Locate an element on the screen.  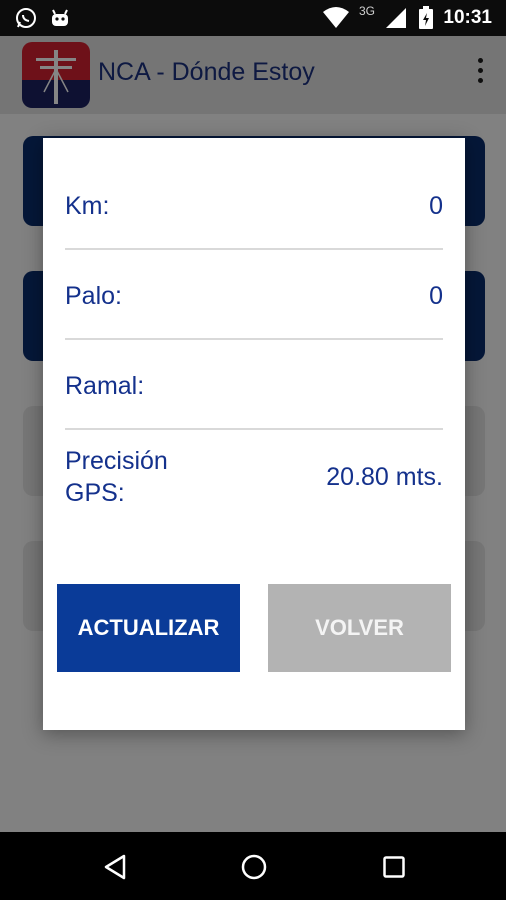
ramal-label: Ramal: is located at coordinates (105, 386).